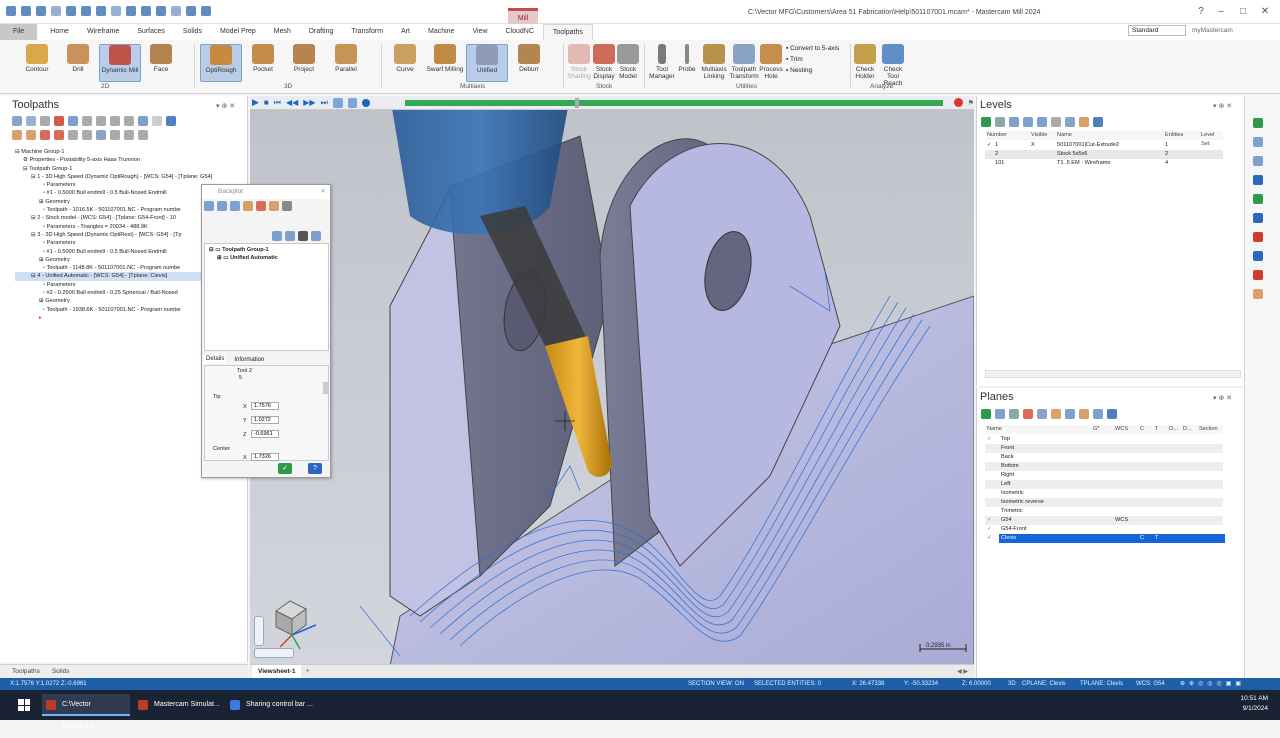 The height and width of the screenshot is (738, 1280). What do you see at coordinates (1104, 502) in the screenshot?
I see `plane-row: Isometric reverse` at bounding box center [1104, 502].